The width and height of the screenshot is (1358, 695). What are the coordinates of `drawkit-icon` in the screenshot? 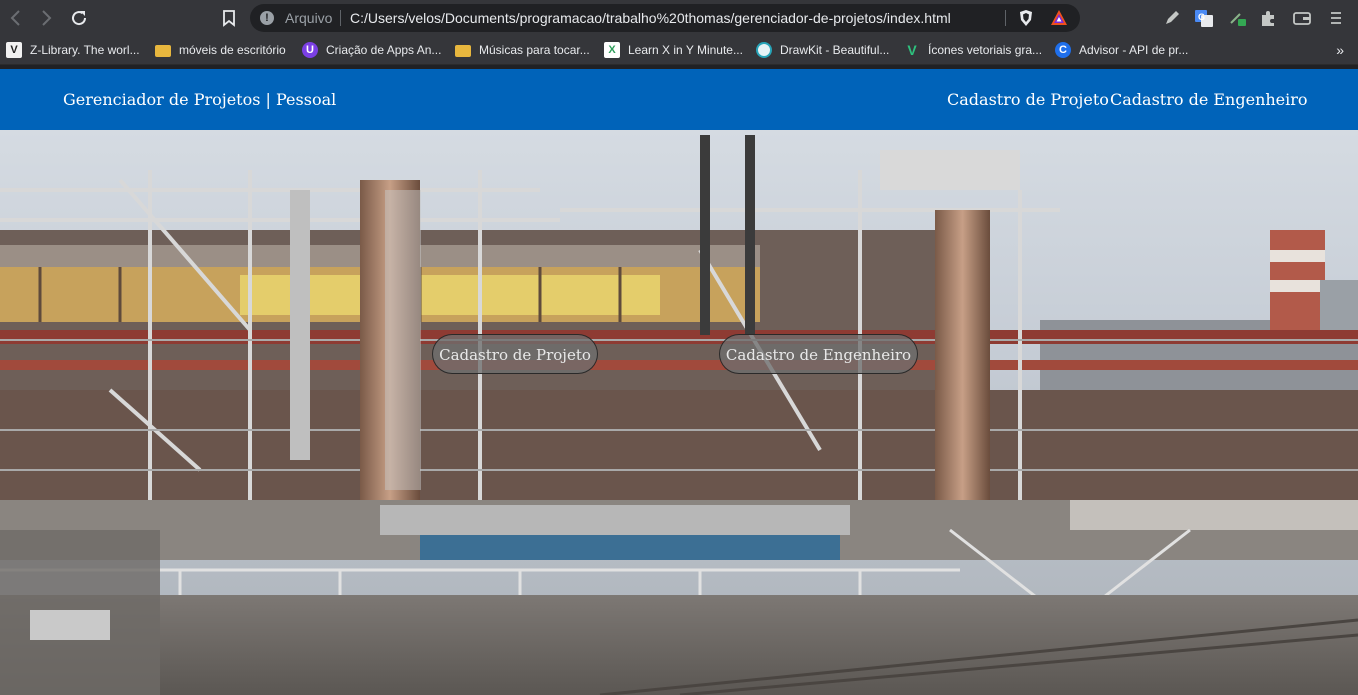 It's located at (764, 50).